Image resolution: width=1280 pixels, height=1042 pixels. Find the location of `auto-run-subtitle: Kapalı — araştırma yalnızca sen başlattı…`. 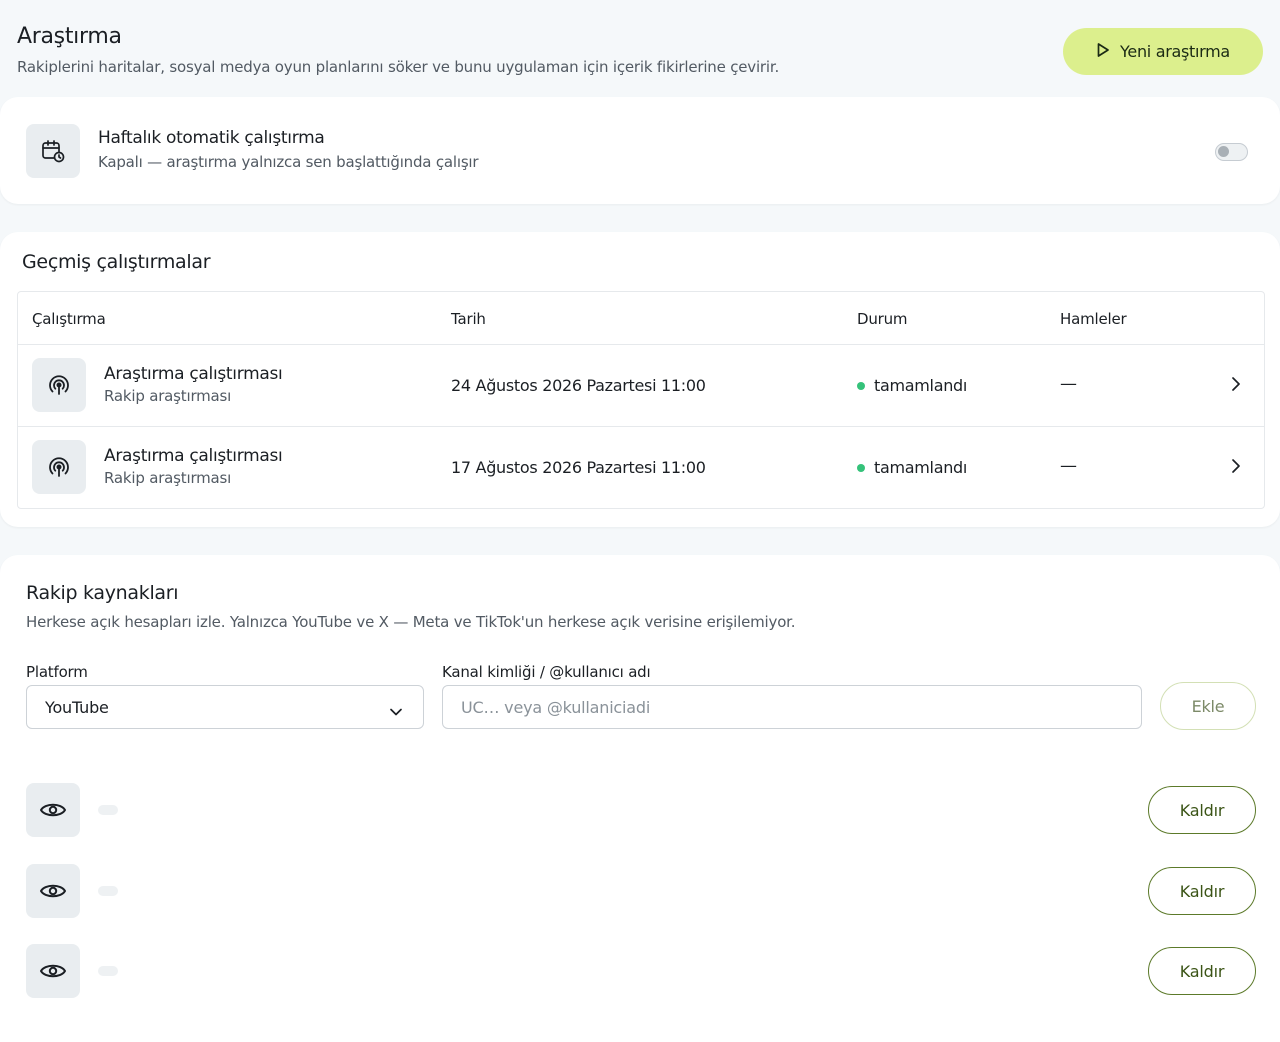

auto-run-subtitle: Kapalı — araştırma yalnızca sen başlattı… is located at coordinates (288, 162).